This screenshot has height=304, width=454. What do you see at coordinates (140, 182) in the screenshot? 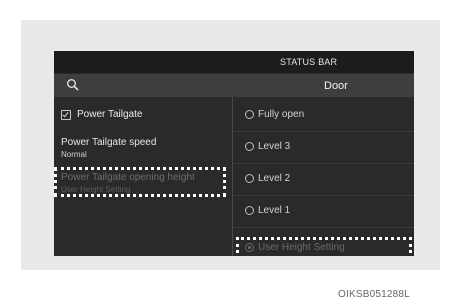
I see `highlight-box-left` at bounding box center [140, 182].